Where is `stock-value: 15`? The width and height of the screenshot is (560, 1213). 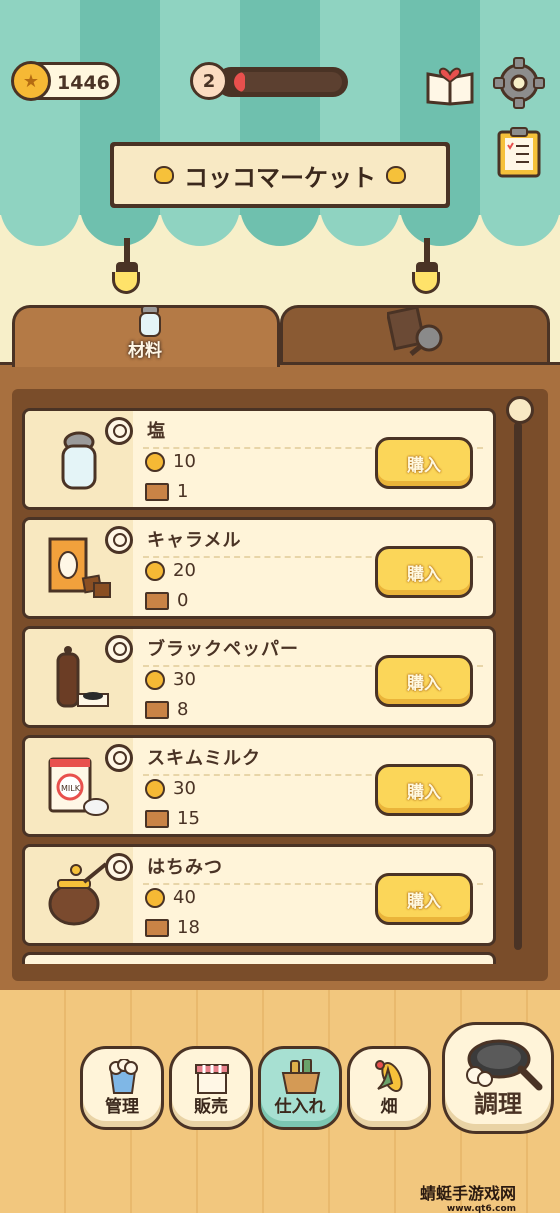
stock-value: 15 is located at coordinates (188, 818).